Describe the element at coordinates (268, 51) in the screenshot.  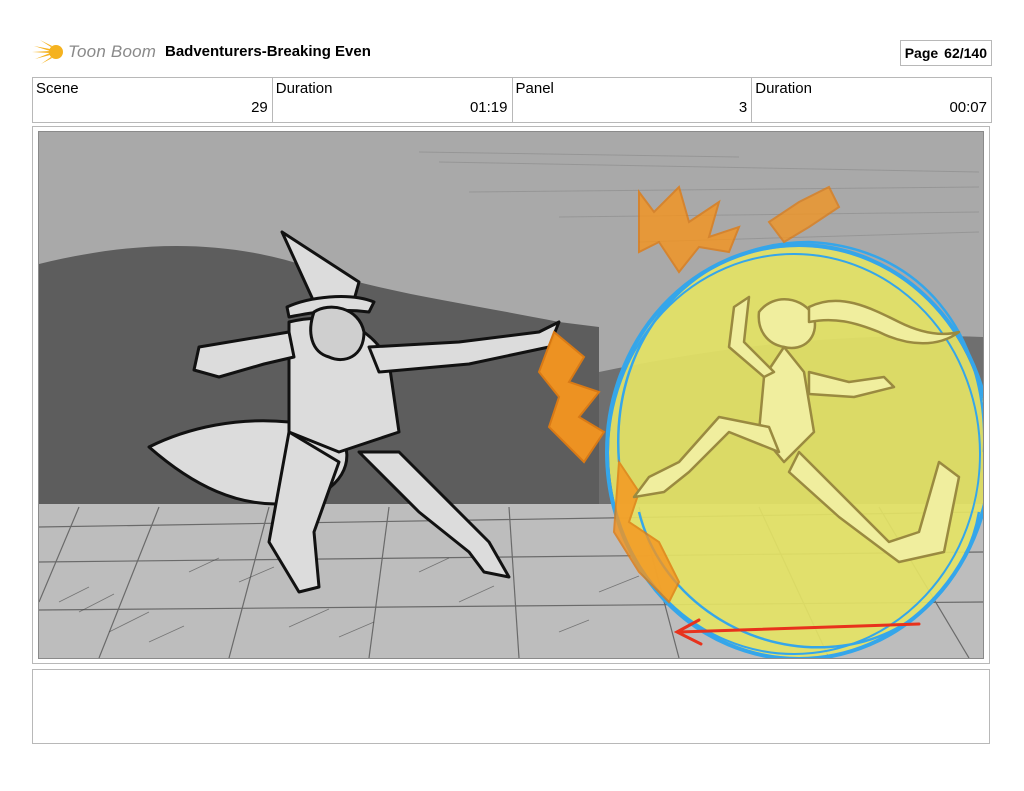
I see `document-title: Badventurers-Breaking Even` at that location.